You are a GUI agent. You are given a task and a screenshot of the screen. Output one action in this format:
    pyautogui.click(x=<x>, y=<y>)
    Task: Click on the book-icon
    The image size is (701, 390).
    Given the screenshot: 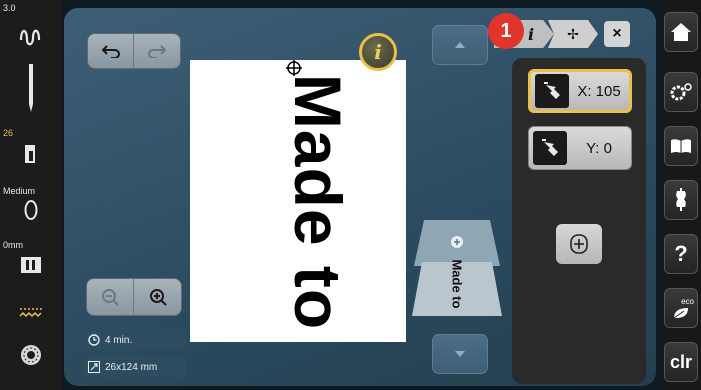 What is the action you would take?
    pyautogui.click(x=681, y=146)
    